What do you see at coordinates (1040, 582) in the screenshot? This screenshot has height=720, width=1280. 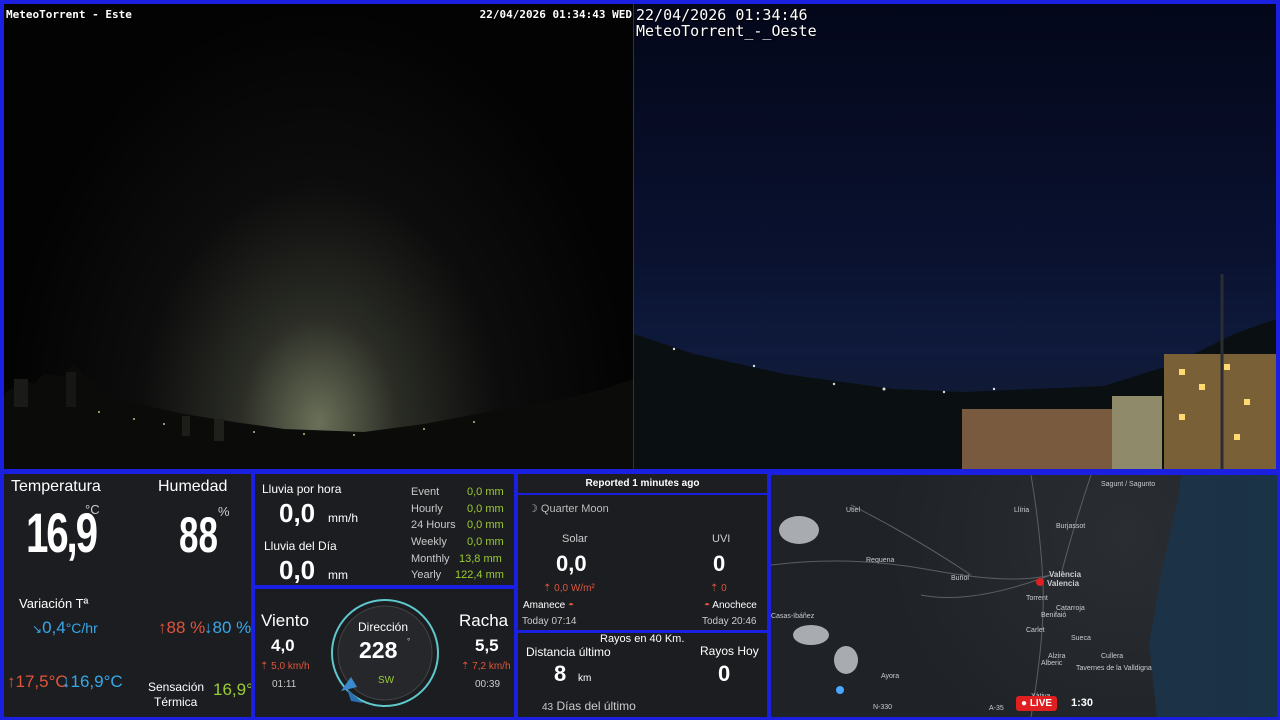 I see `location-marker-icon` at bounding box center [1040, 582].